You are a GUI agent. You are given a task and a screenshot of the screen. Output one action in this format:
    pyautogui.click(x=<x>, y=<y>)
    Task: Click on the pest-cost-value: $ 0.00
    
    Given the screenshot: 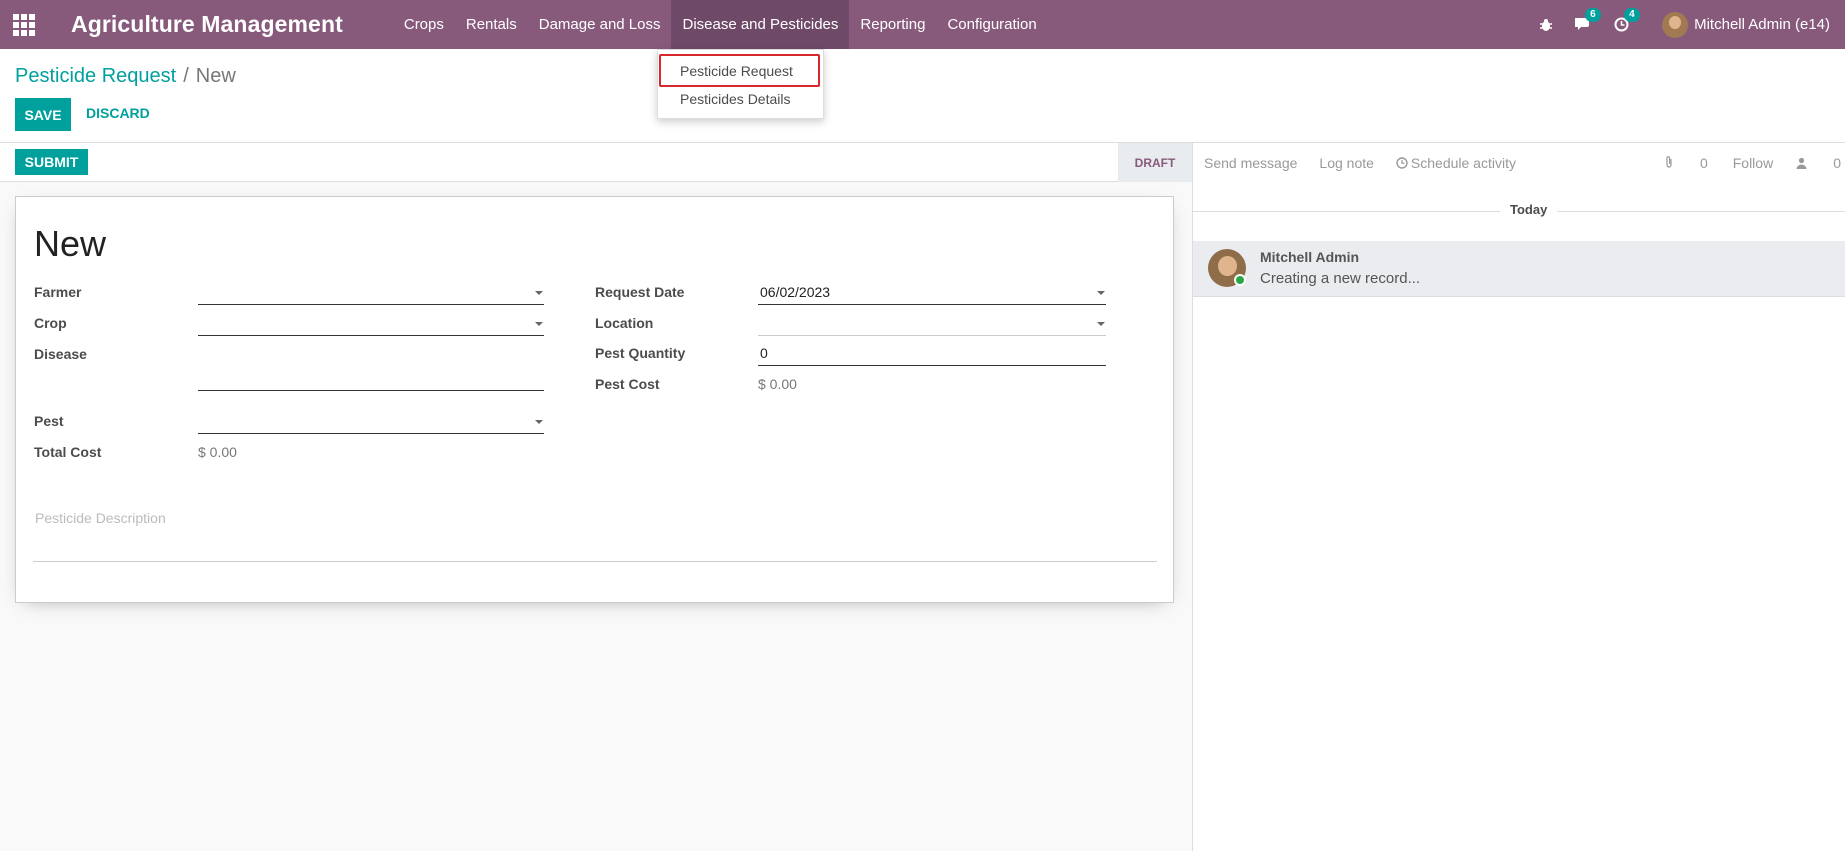 What is the action you would take?
    pyautogui.click(x=777, y=384)
    